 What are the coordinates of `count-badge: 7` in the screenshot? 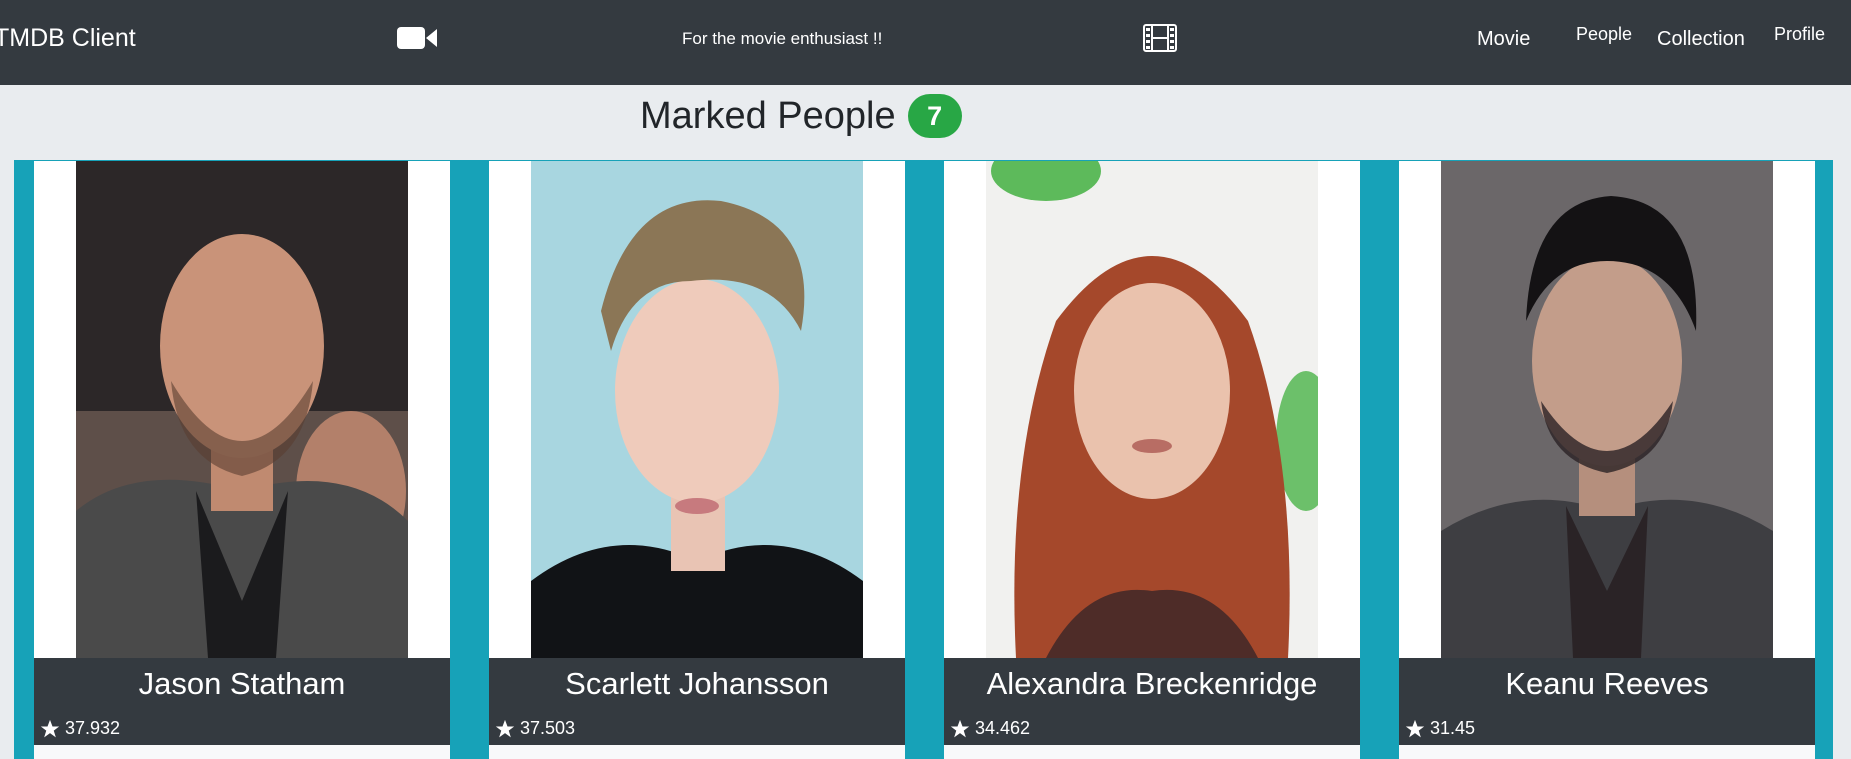 It's located at (934, 116).